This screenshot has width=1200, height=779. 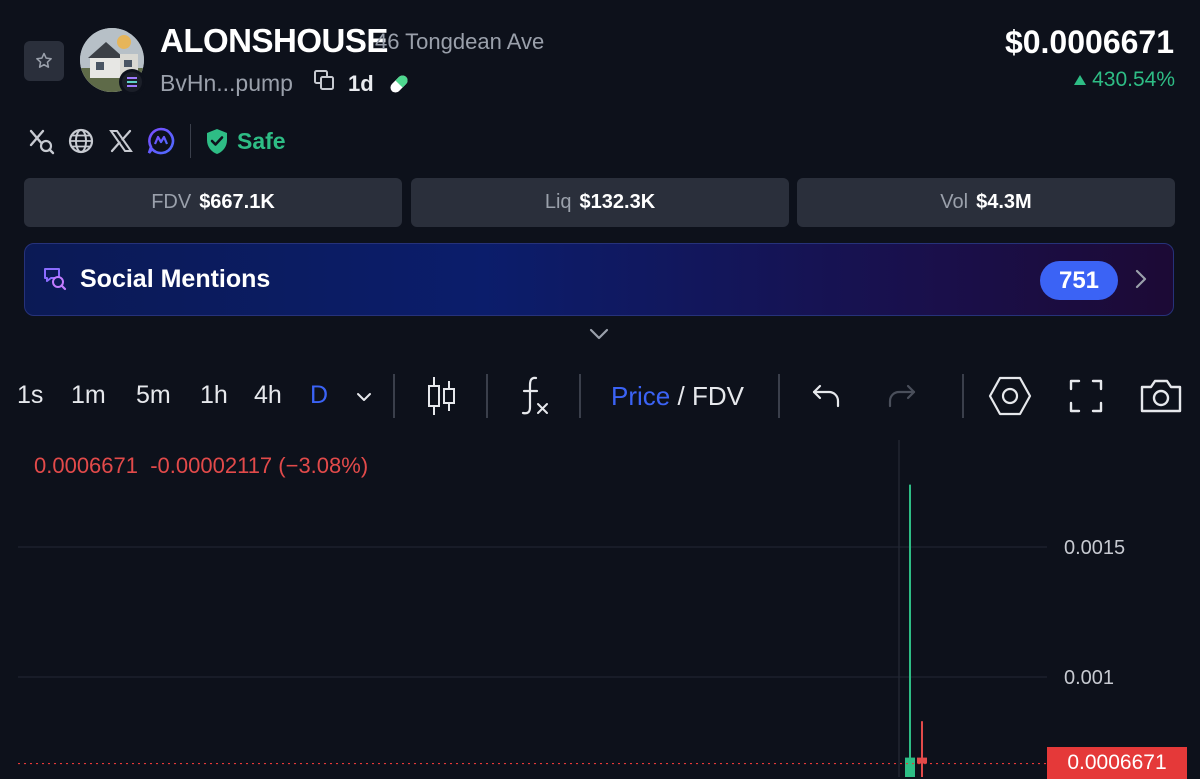 What do you see at coordinates (1133, 79) in the screenshot?
I see `price-change-value: 430.54%` at bounding box center [1133, 79].